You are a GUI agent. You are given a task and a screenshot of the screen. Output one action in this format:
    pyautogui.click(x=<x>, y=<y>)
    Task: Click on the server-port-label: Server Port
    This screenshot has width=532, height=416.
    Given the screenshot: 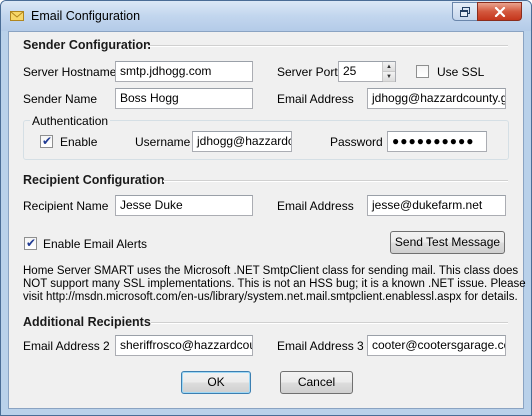 What is the action you would take?
    pyautogui.click(x=307, y=72)
    